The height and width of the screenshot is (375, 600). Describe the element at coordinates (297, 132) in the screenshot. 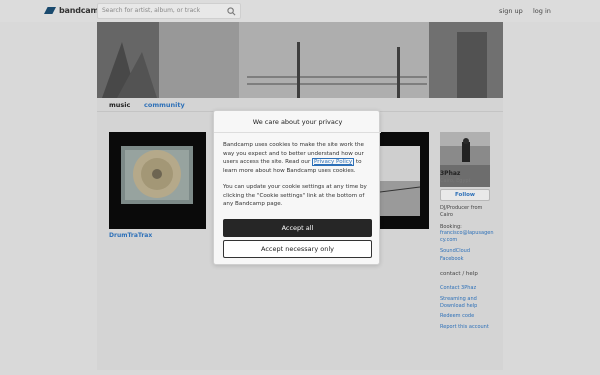

I see `dialog-divider` at that location.